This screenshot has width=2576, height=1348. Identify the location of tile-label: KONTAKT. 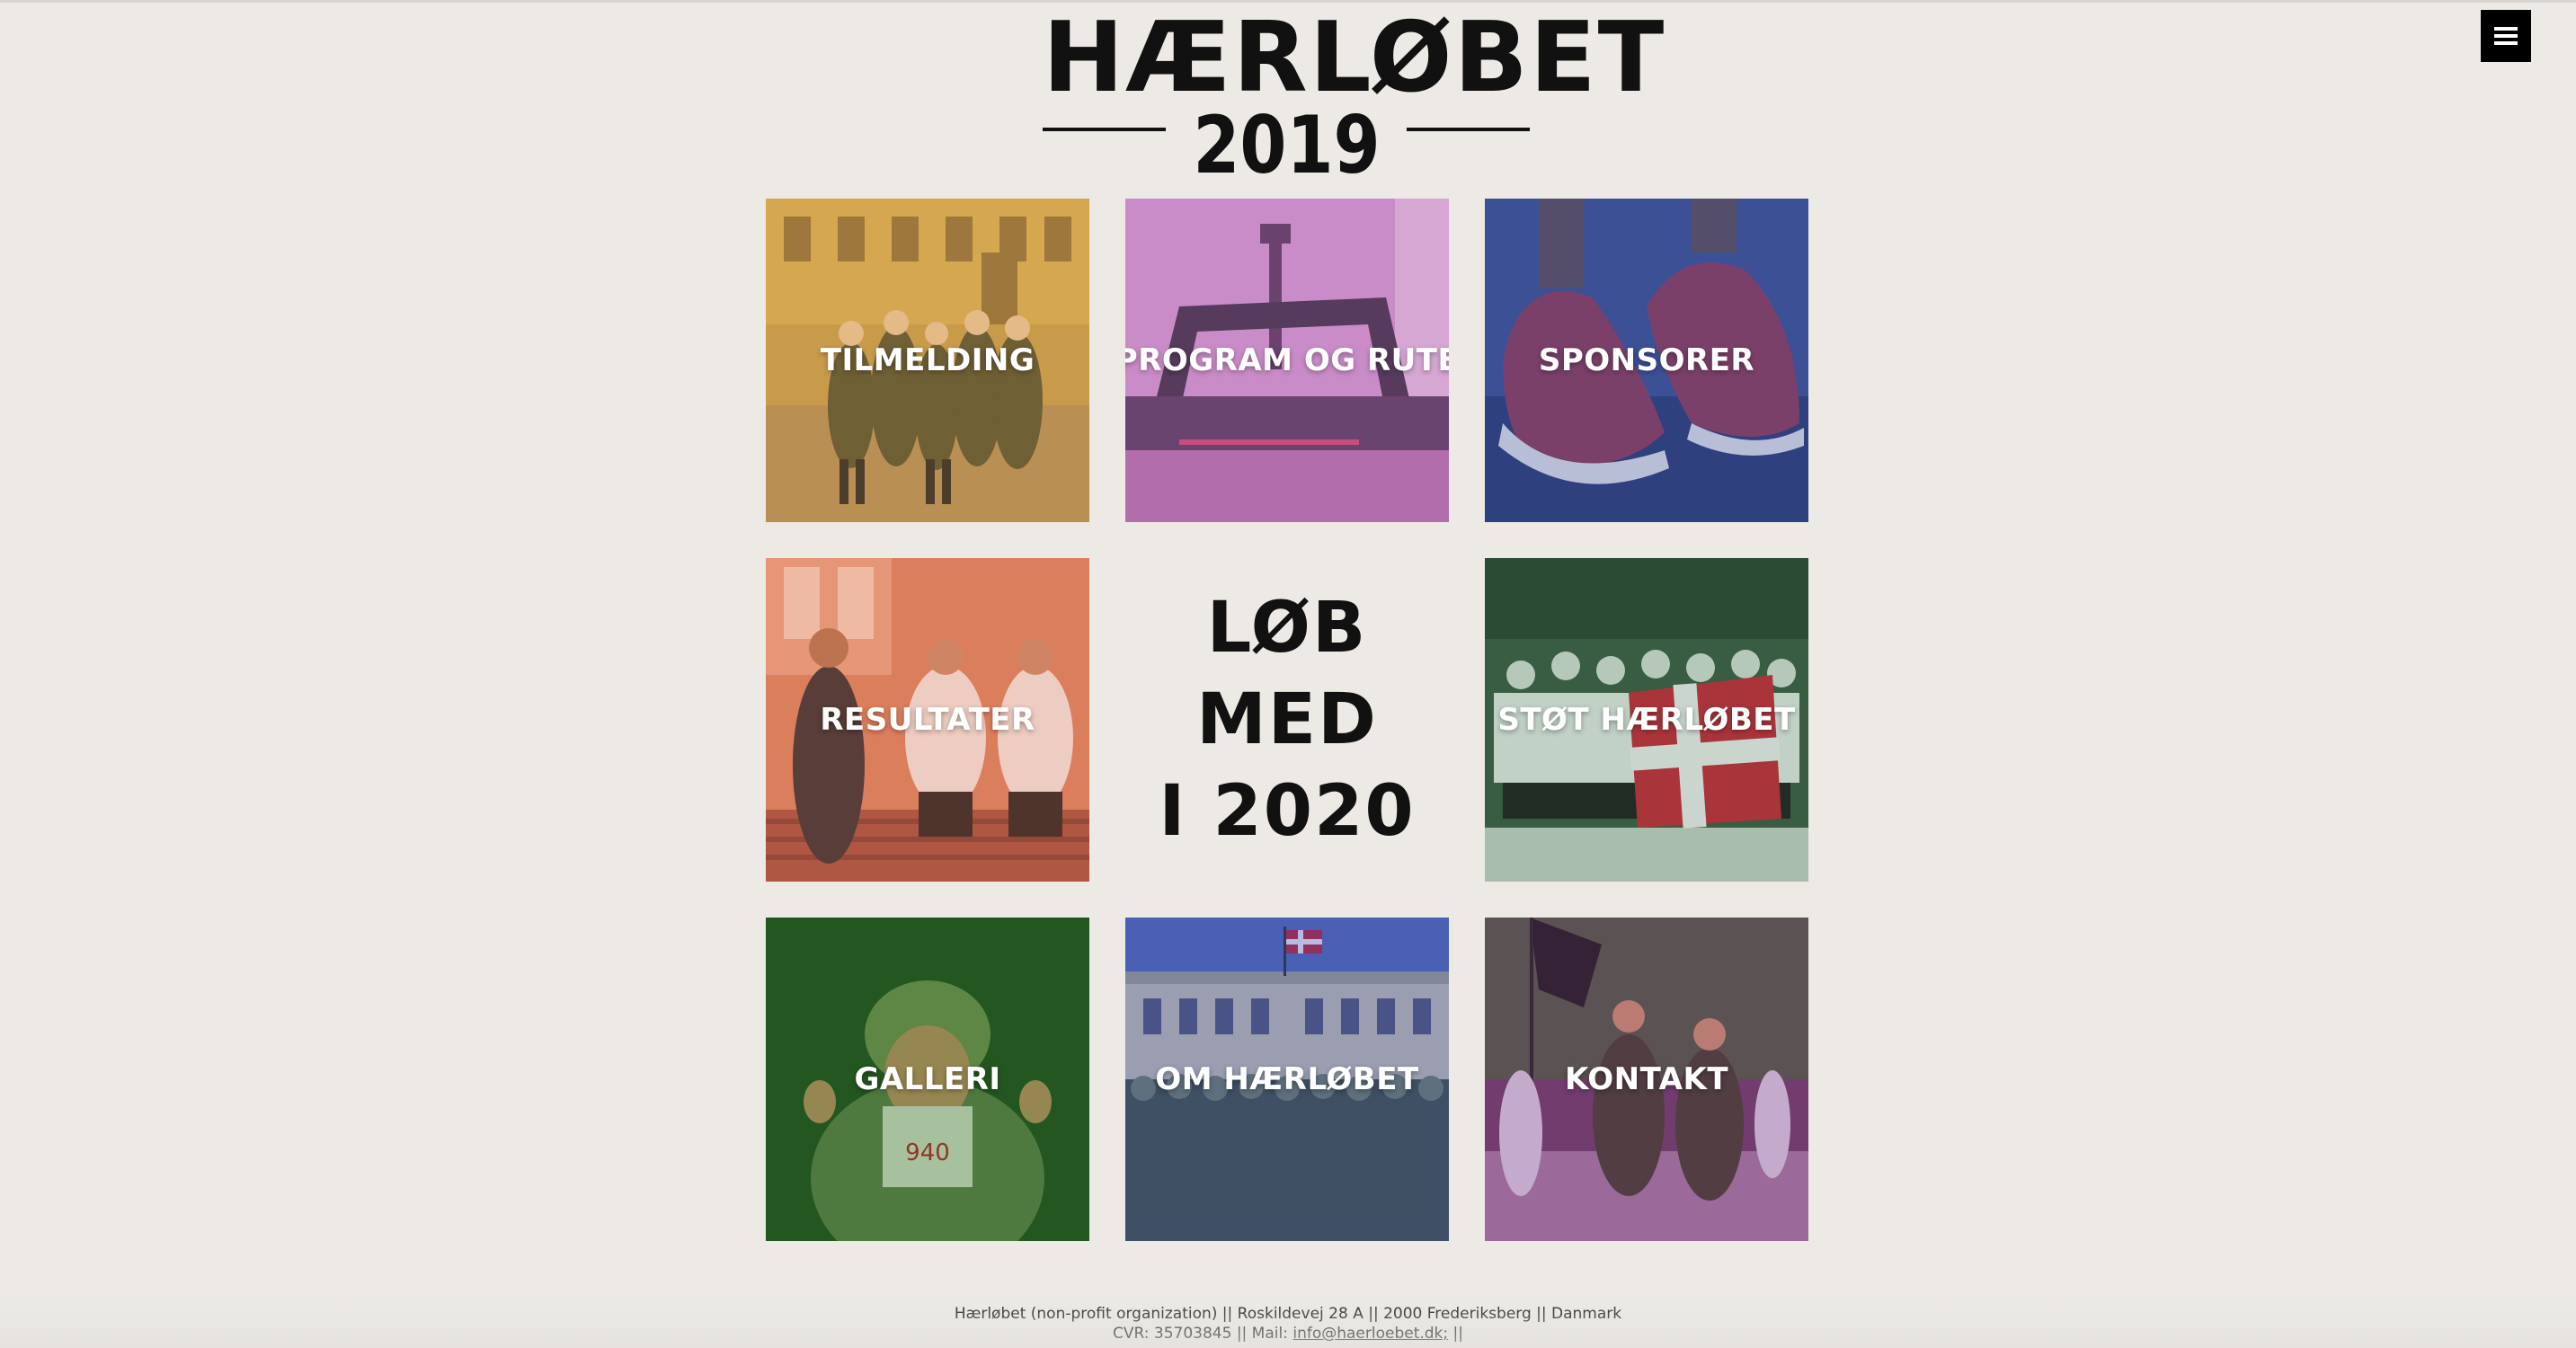
(1646, 1079).